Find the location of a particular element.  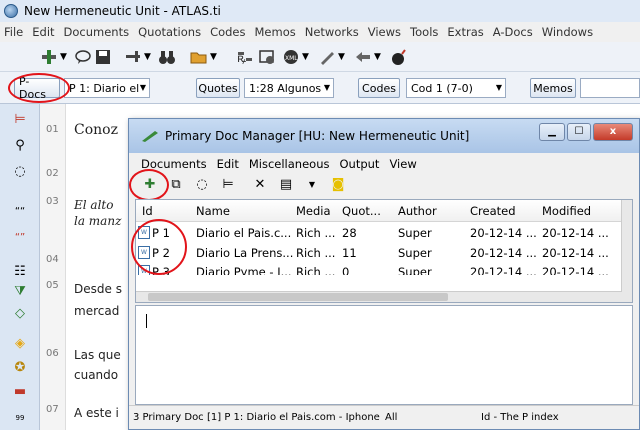

line-number: 05 is located at coordinates (52, 285).